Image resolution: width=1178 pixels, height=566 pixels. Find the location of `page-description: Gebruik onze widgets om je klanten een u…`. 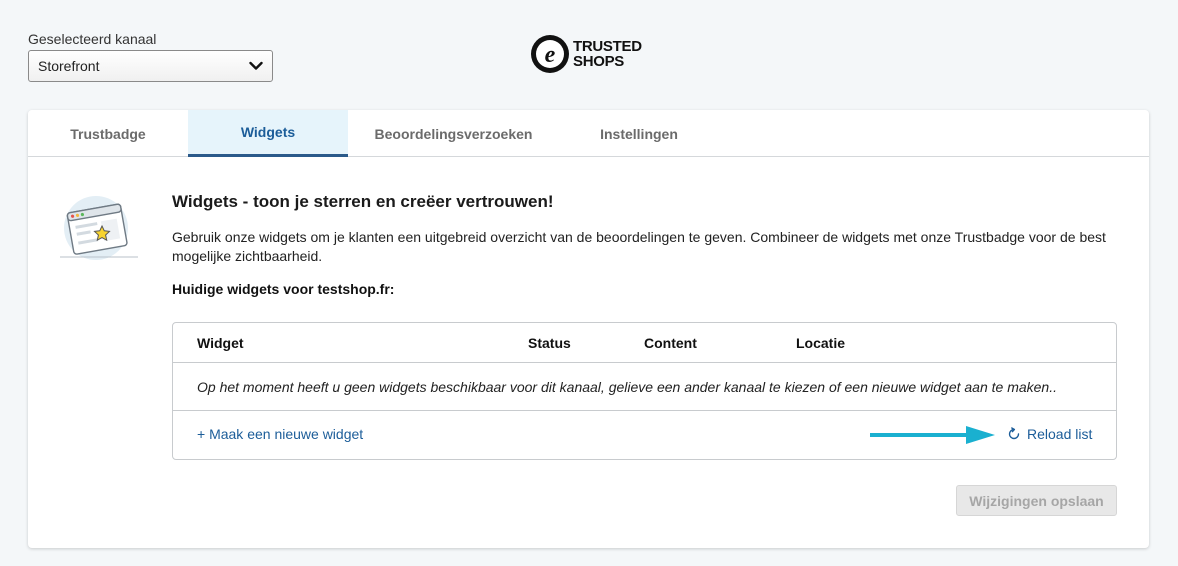

page-description: Gebruik onze widgets om je klanten een u… is located at coordinates (639, 246).